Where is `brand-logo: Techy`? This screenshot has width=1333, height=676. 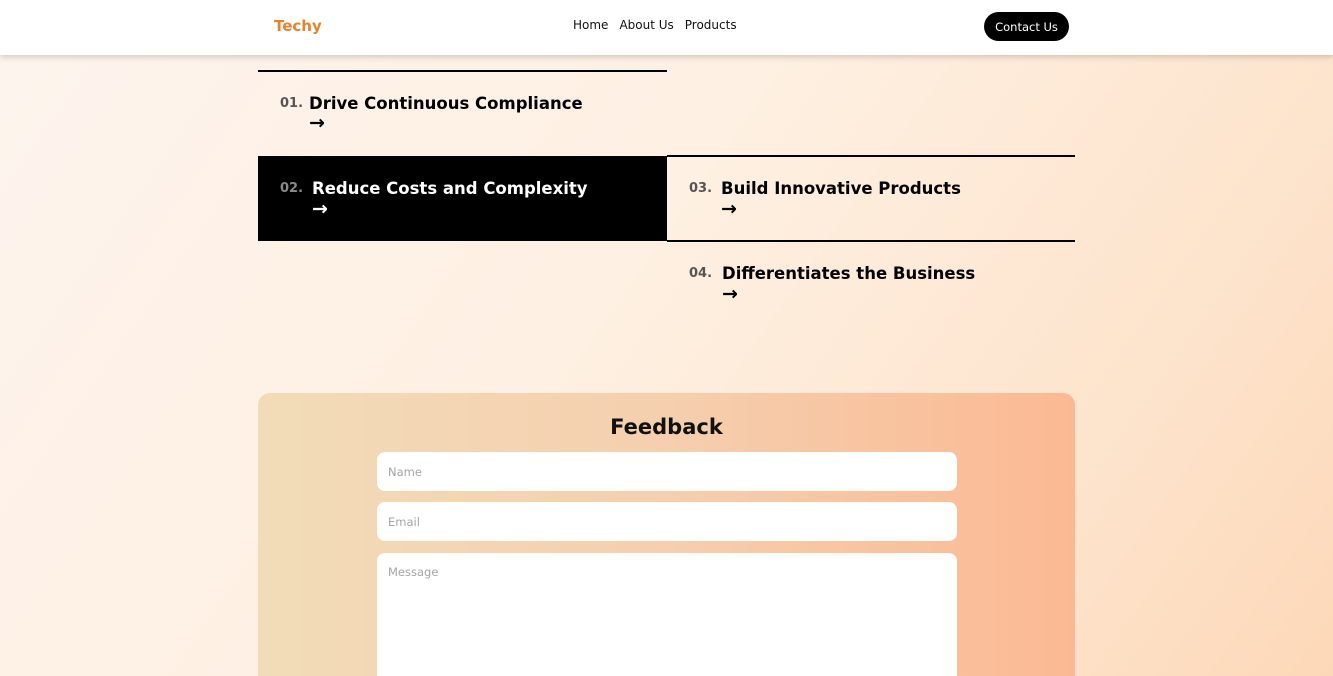 brand-logo: Techy is located at coordinates (298, 26).